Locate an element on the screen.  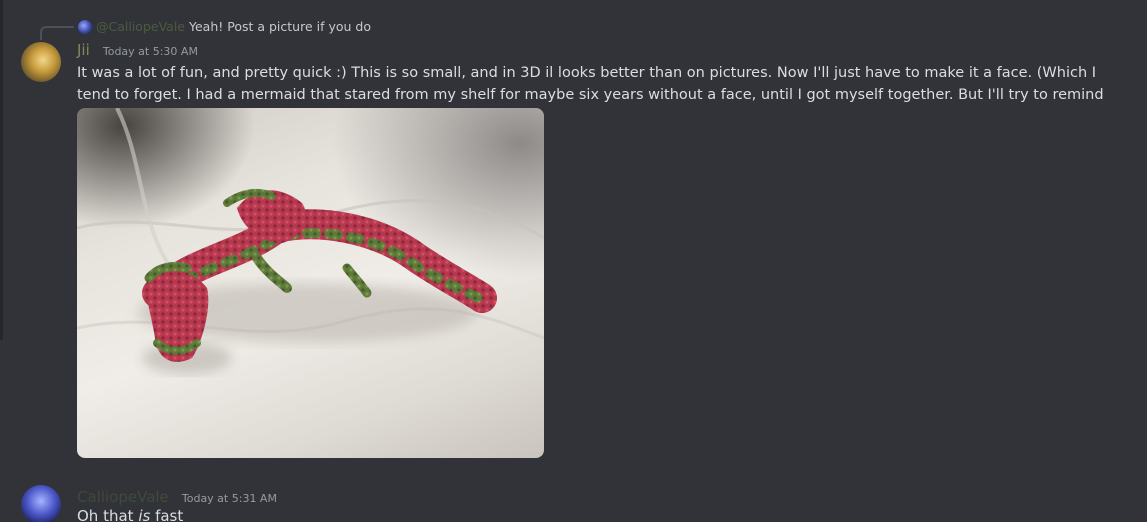
message-timestamp: Today at 5:30 AM is located at coordinates (150, 51).